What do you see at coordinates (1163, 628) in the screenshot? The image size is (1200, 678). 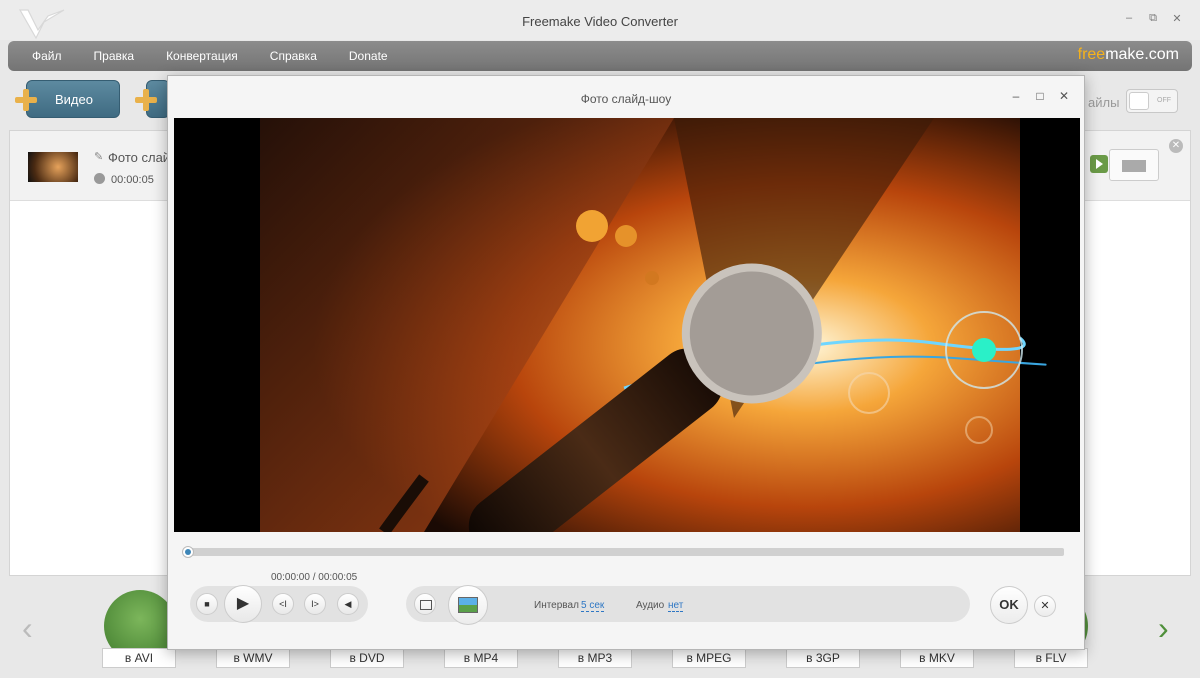 I see `chevron-right-icon: ›` at bounding box center [1163, 628].